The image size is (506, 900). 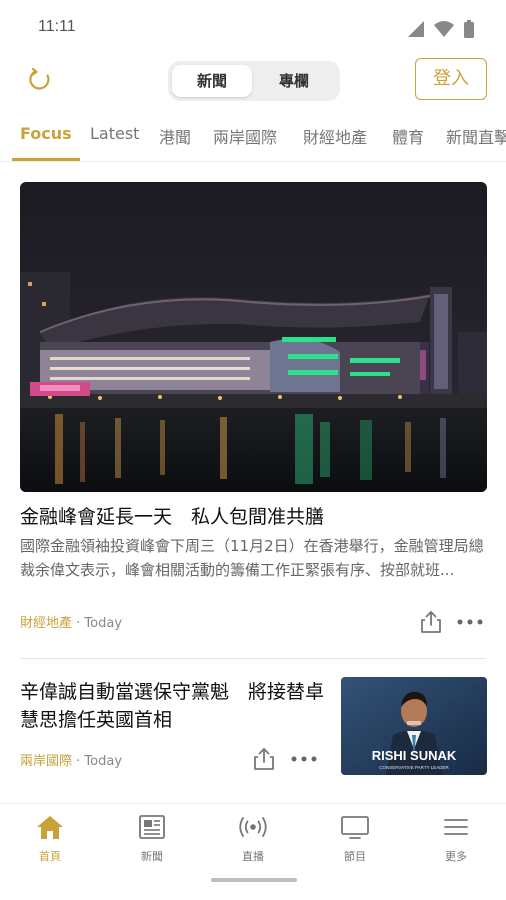 What do you see at coordinates (456, 827) in the screenshot?
I see `menu-icon` at bounding box center [456, 827].